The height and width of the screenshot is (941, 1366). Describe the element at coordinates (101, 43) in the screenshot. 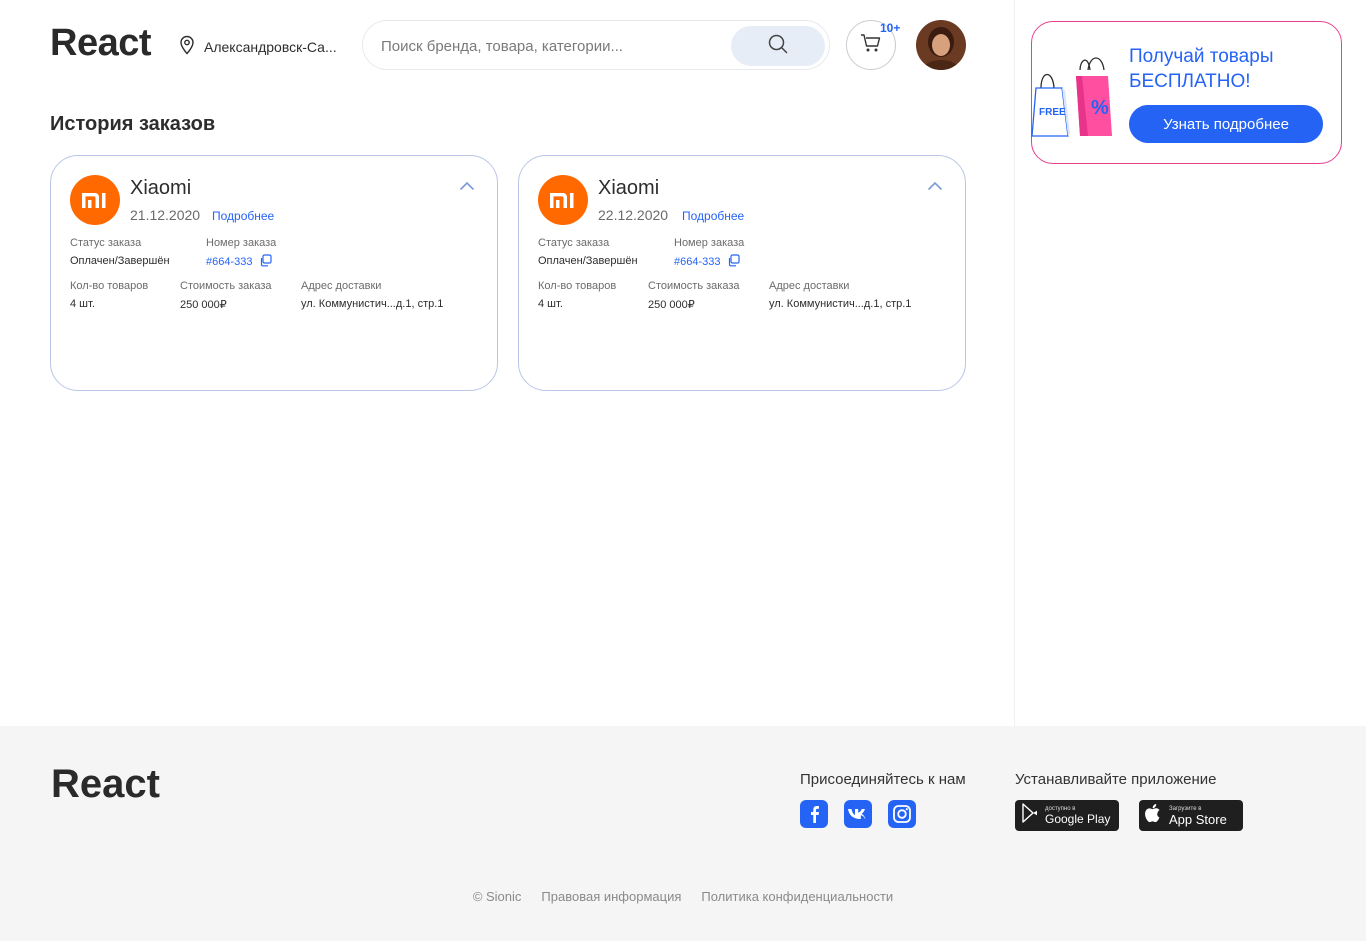

I see `logo: React` at that location.